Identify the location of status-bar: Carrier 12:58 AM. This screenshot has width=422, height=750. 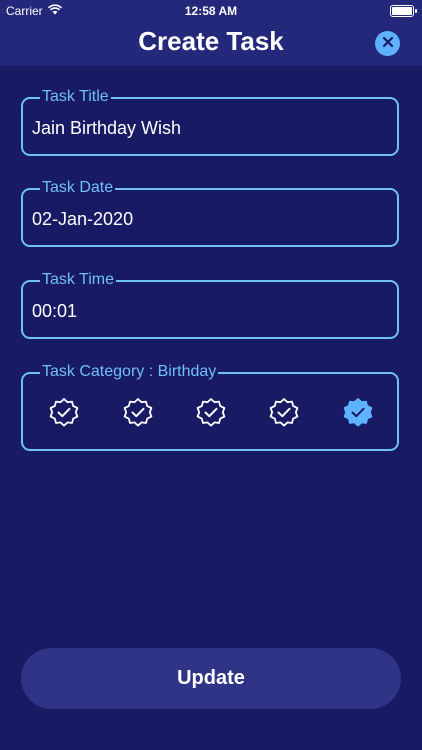
(211, 11).